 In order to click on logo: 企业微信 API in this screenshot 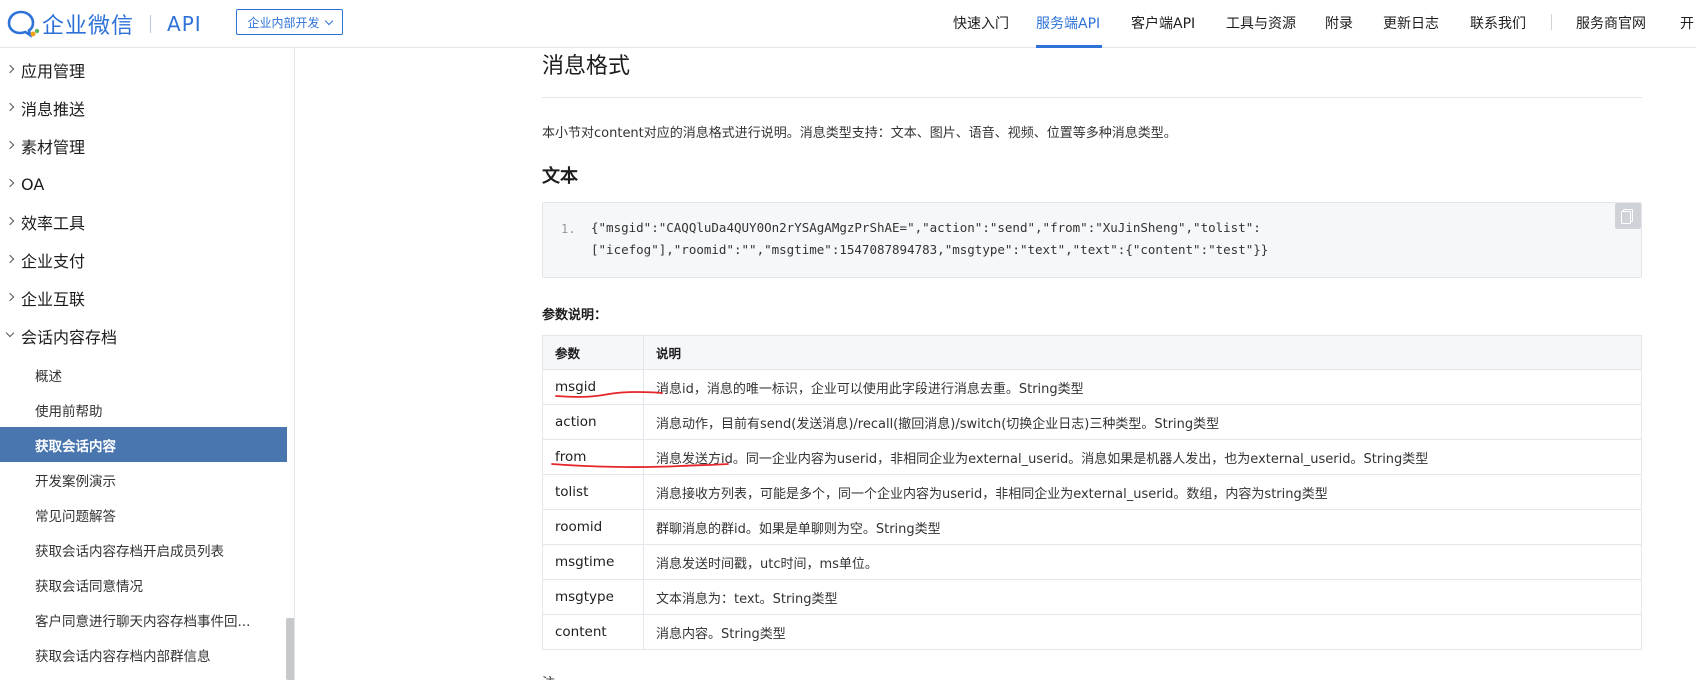, I will do `click(104, 24)`.